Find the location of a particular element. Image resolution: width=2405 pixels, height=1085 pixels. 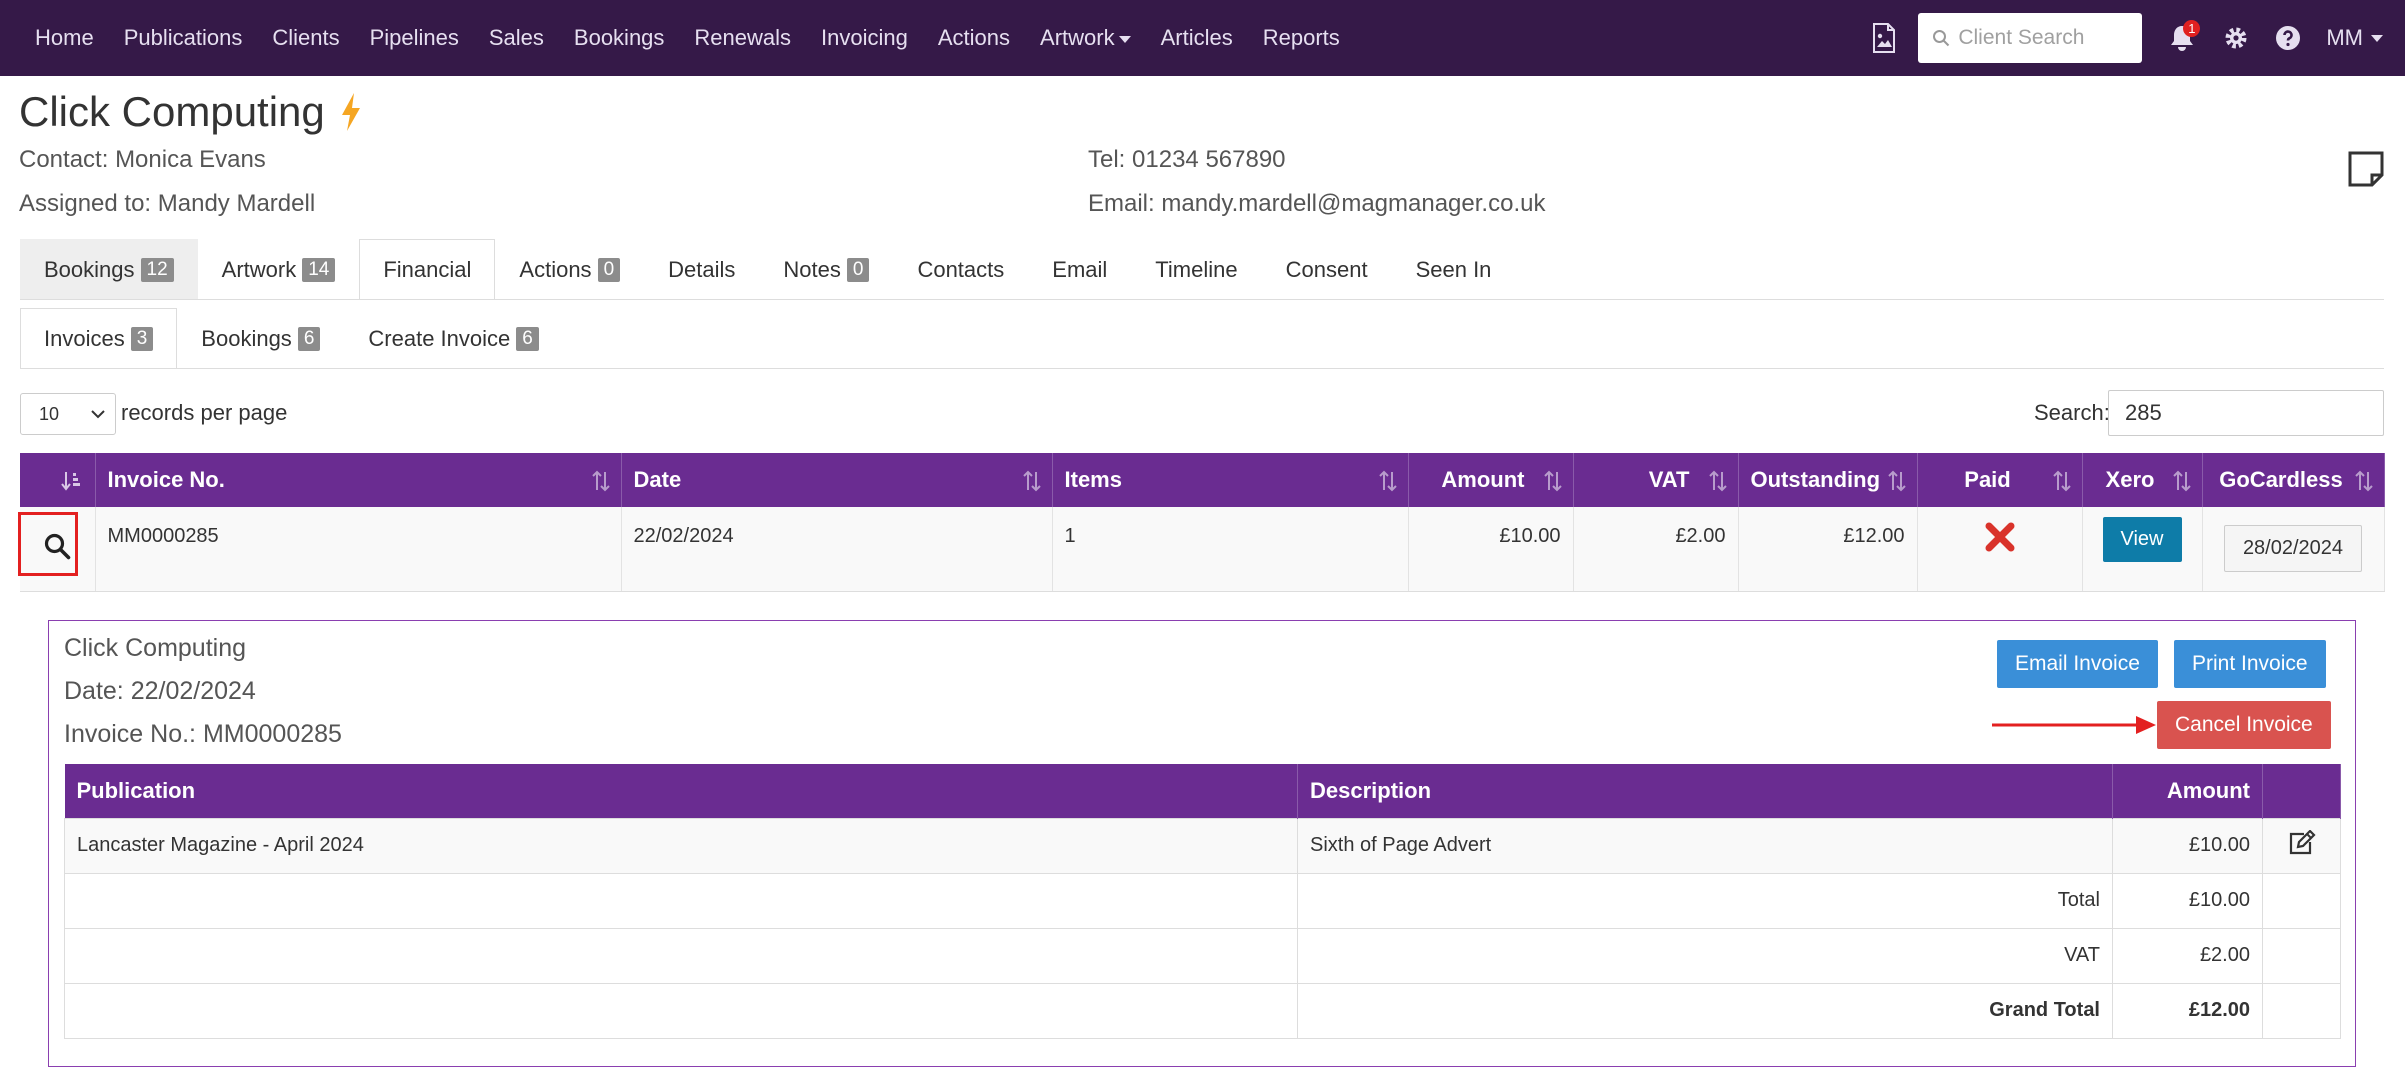

edit-icon is located at coordinates (2302, 842).